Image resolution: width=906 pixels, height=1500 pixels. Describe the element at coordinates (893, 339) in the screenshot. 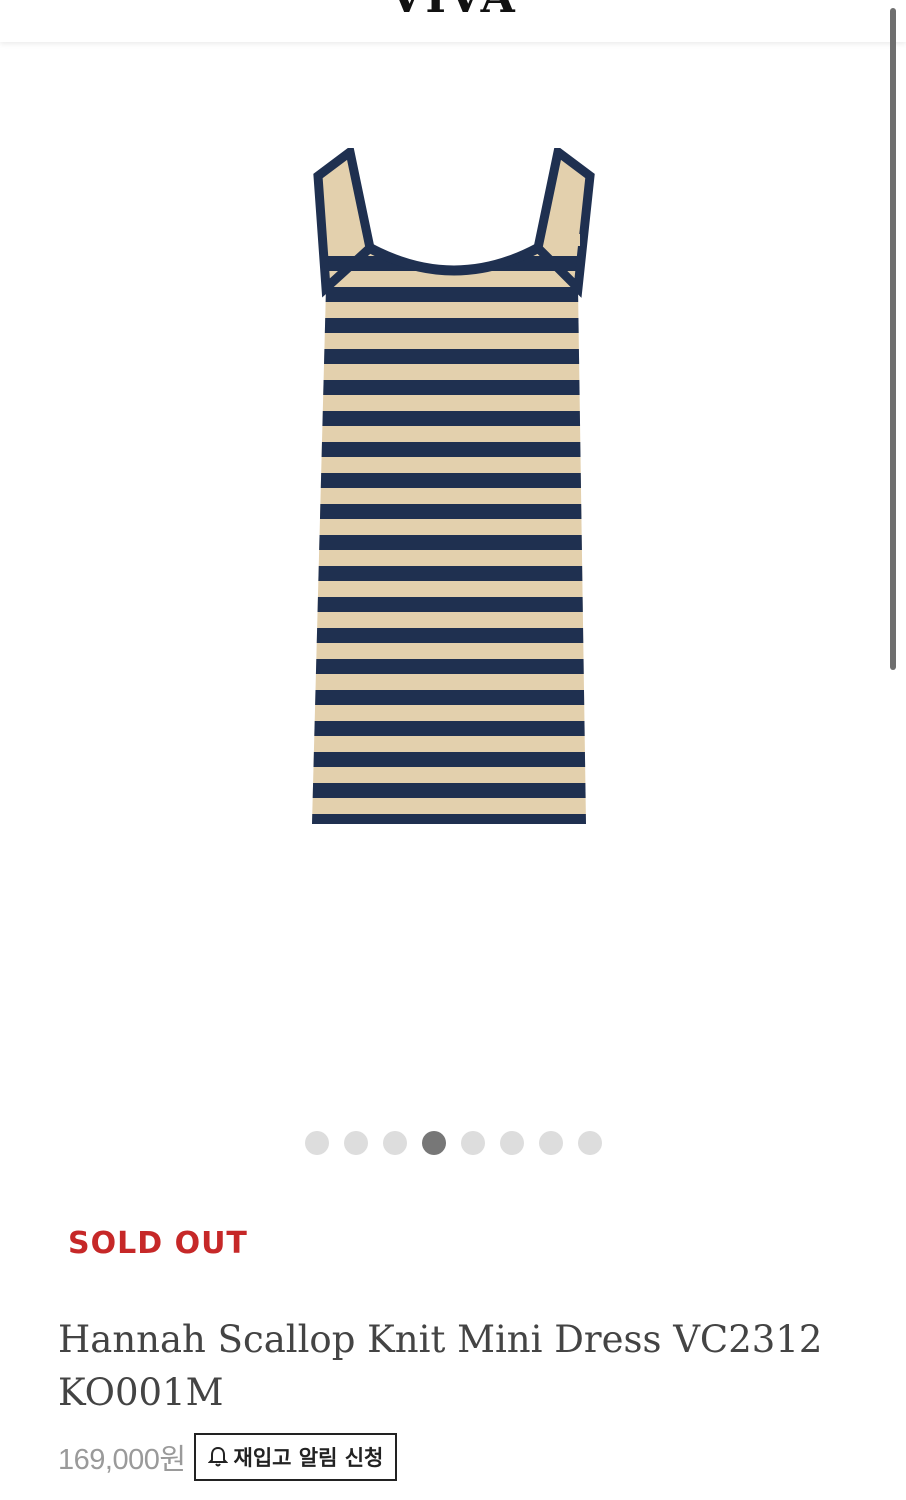

I see `scrollbar` at that location.